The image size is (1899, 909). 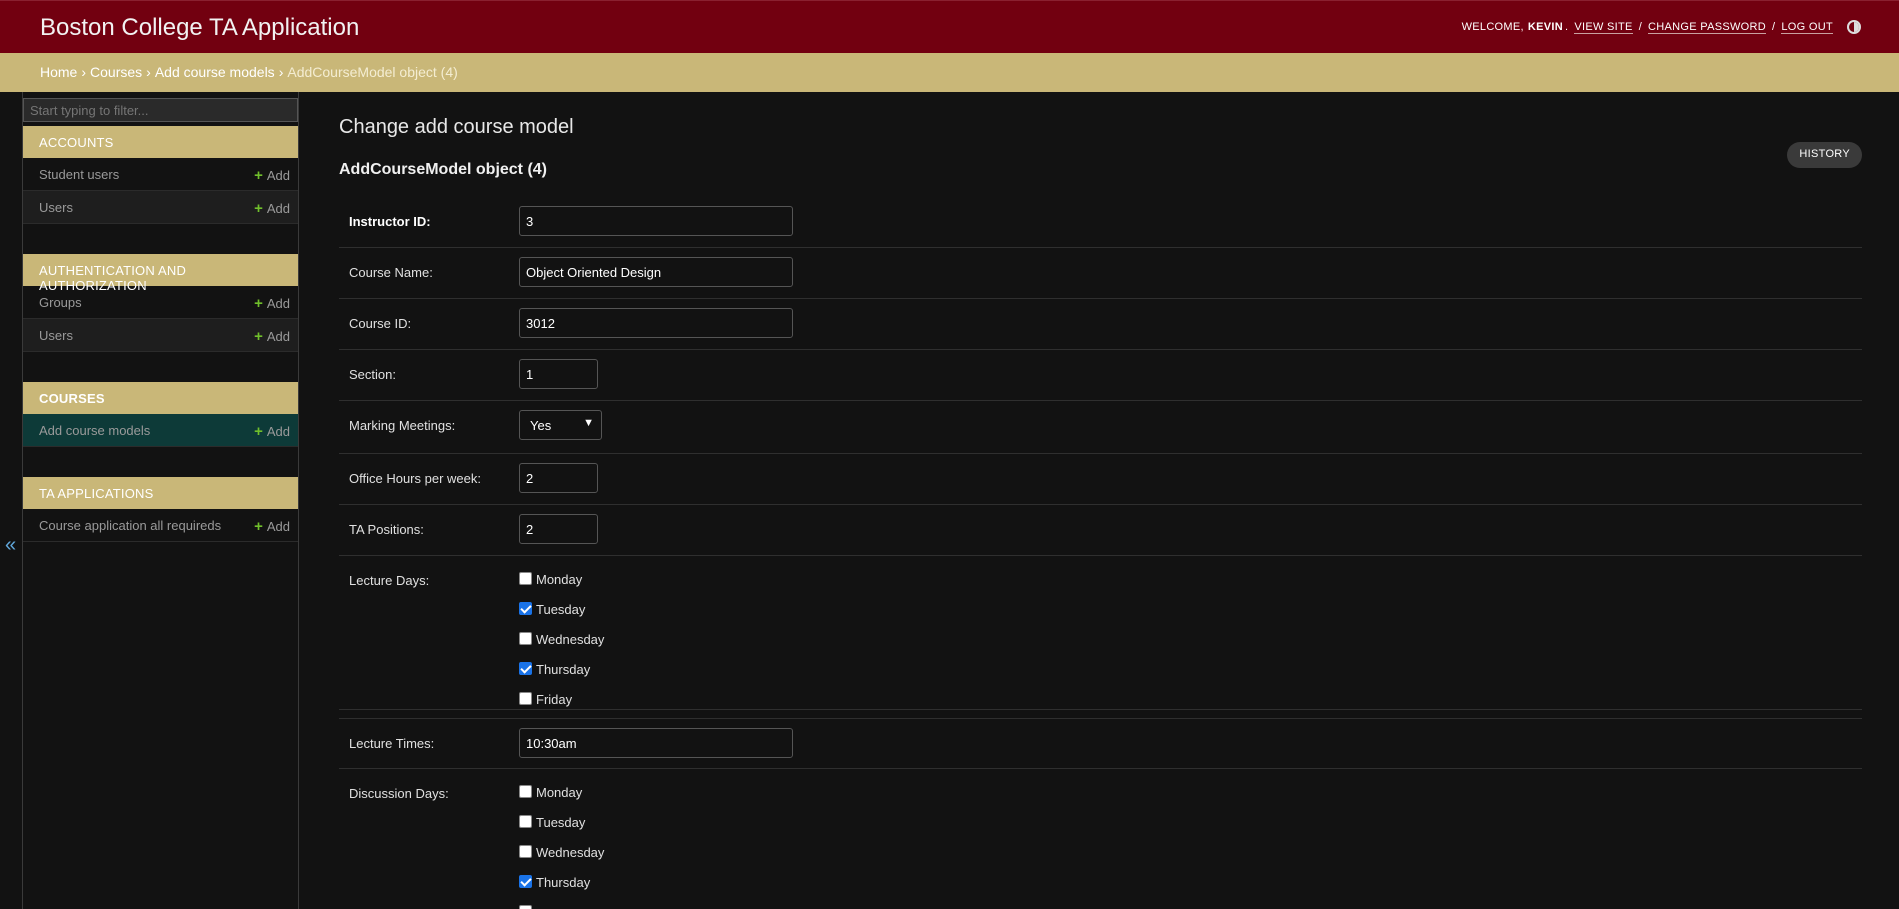 What do you see at coordinates (215, 72) in the screenshot?
I see `breadcrumb-model: Add course models` at bounding box center [215, 72].